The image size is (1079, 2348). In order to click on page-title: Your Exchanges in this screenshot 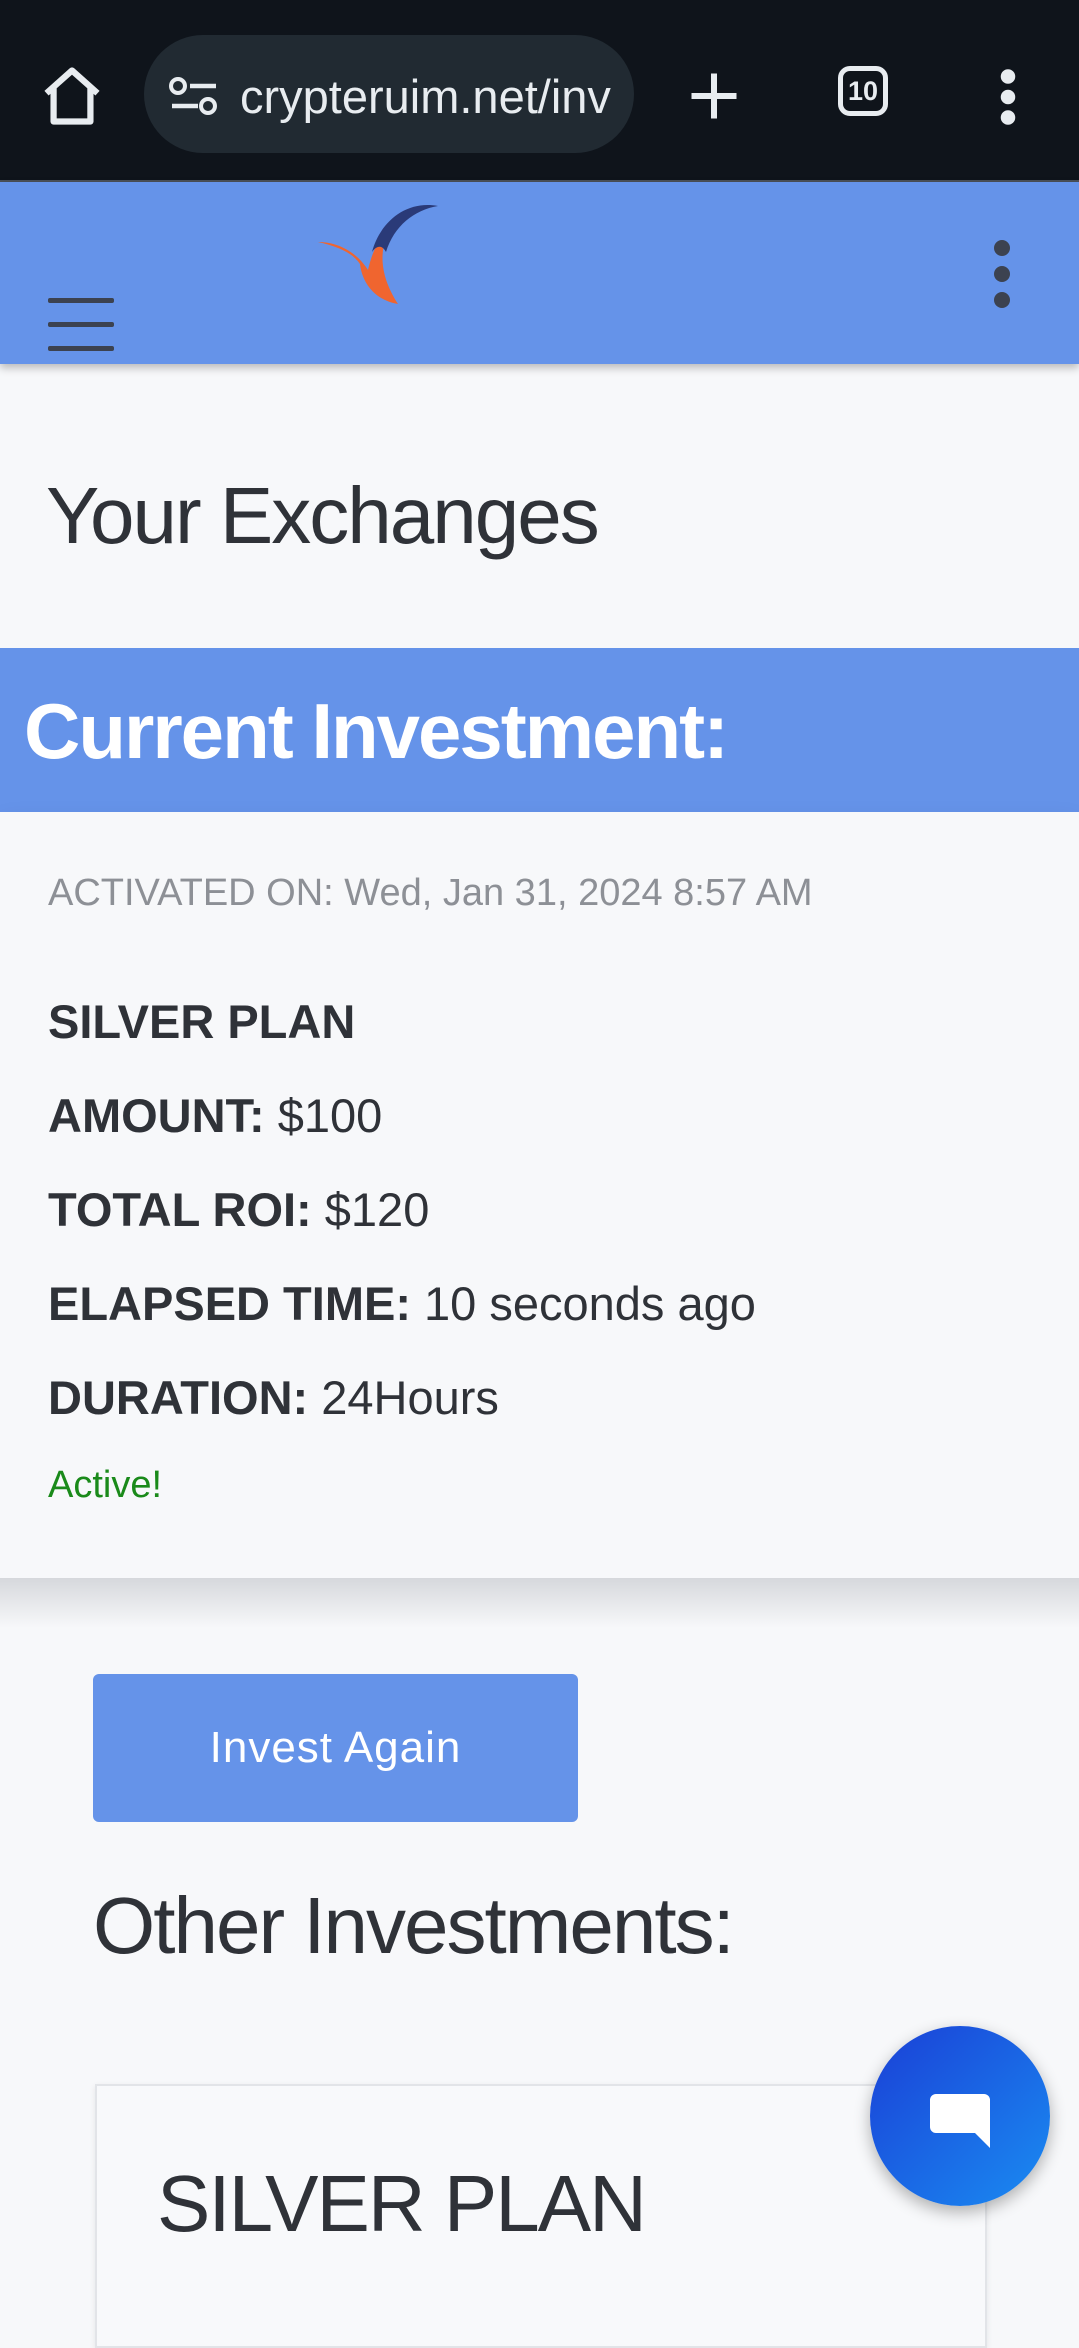, I will do `click(323, 515)`.